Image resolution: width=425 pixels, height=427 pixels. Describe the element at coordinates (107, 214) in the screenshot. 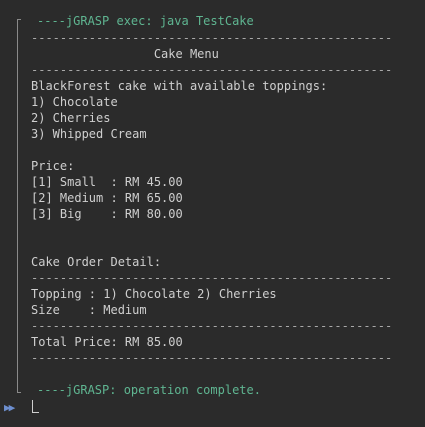

I see `output-line: [3] Big : RM 80.00` at that location.